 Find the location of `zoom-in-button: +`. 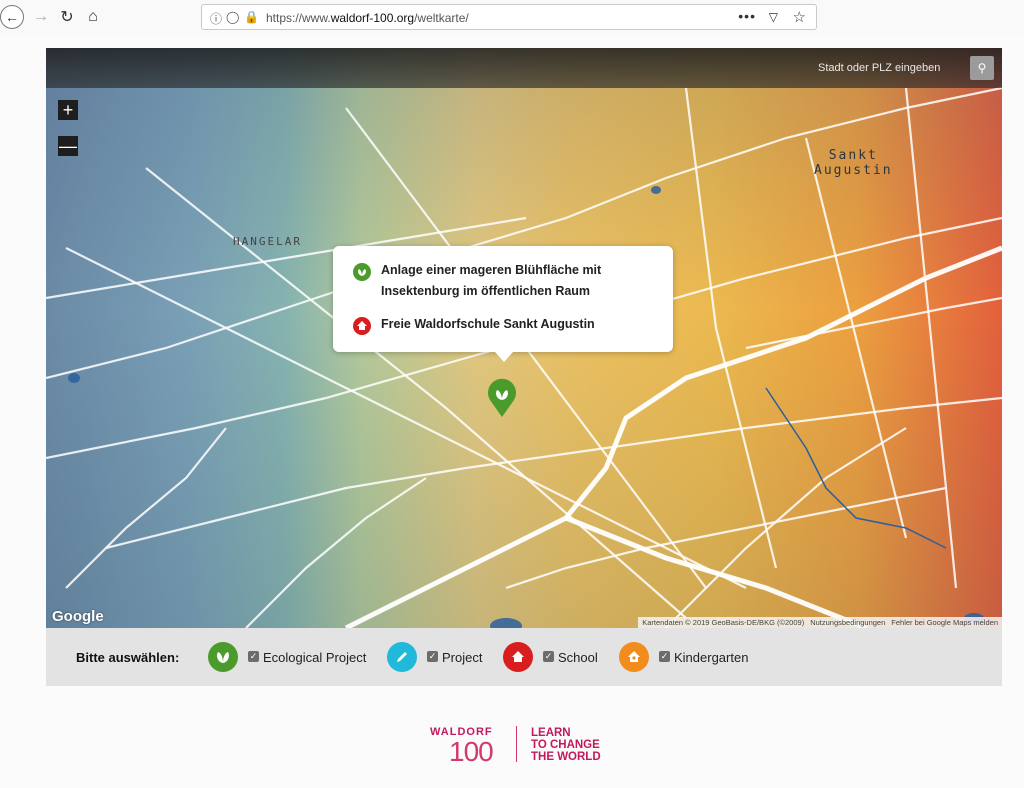

zoom-in-button: + is located at coordinates (68, 110).